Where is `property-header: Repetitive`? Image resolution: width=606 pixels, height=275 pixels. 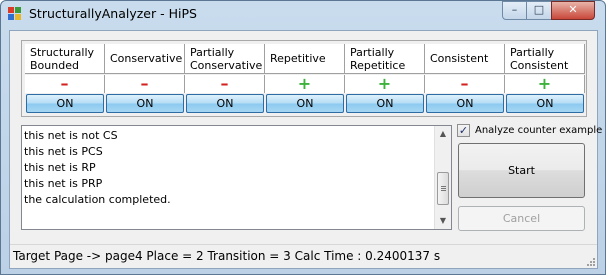
property-header: Repetitive is located at coordinates (305, 59).